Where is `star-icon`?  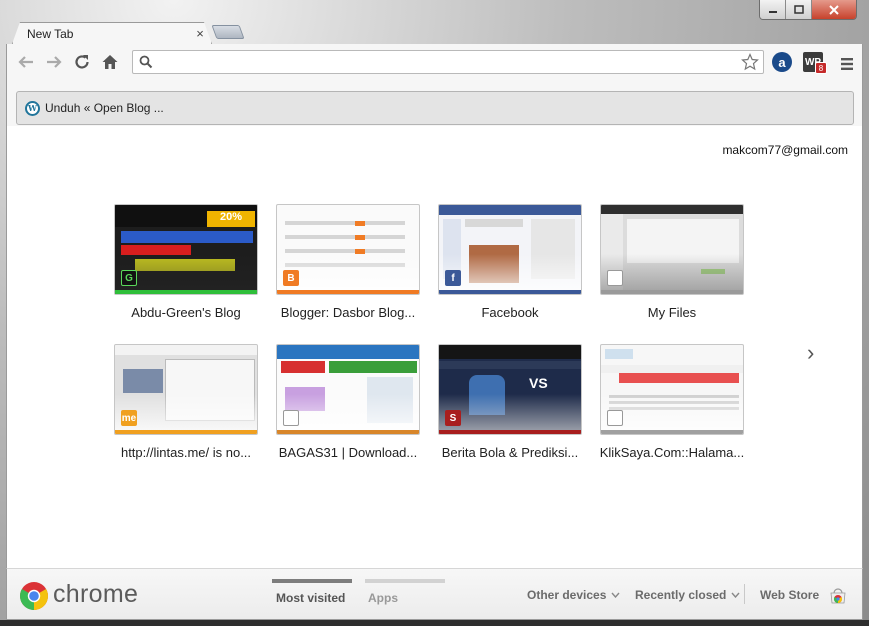
star-icon is located at coordinates (750, 62).